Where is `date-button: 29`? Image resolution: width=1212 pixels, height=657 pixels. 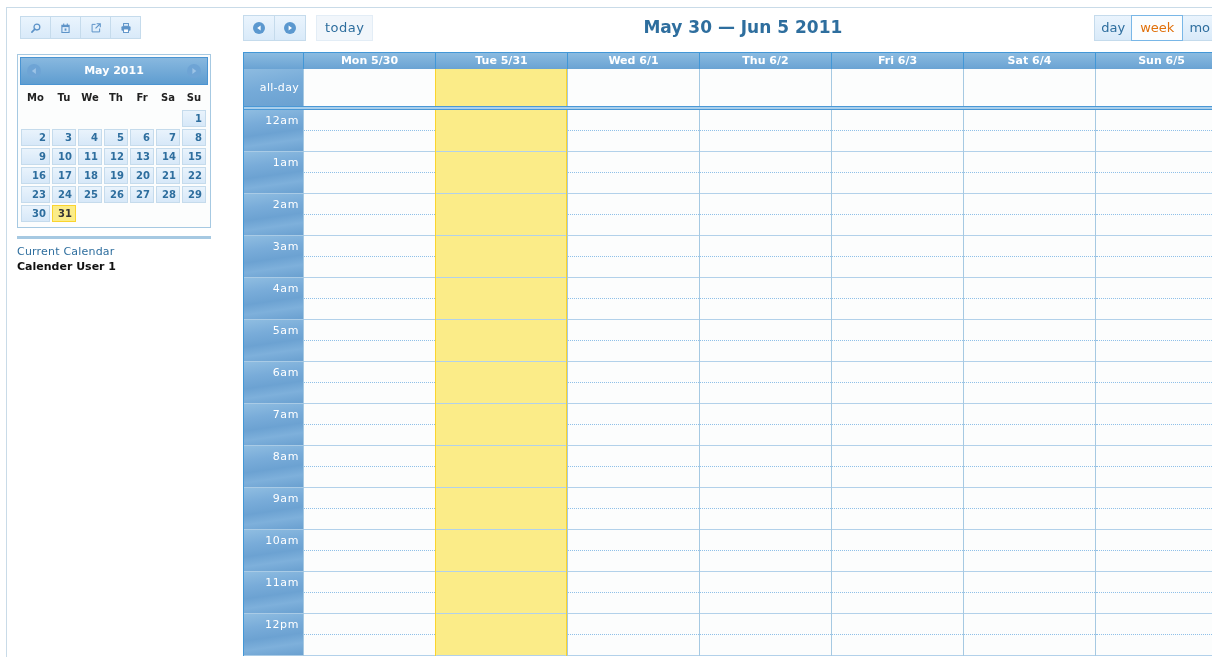 date-button: 29 is located at coordinates (194, 194).